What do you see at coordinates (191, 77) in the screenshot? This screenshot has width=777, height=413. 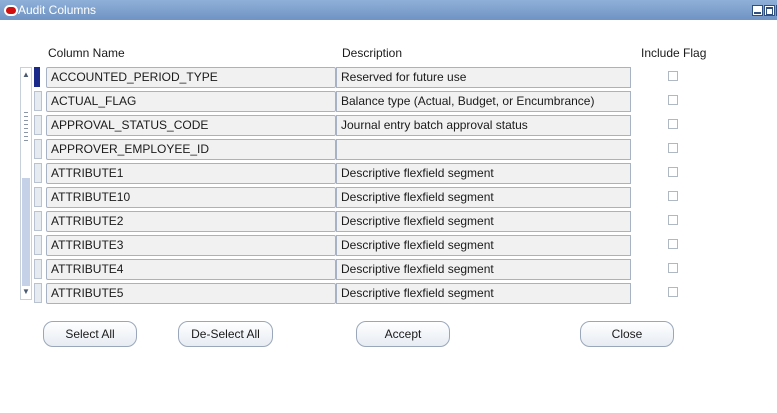 I see `column-name-cell: ACCOUNTED_PERIOD_TYPE` at bounding box center [191, 77].